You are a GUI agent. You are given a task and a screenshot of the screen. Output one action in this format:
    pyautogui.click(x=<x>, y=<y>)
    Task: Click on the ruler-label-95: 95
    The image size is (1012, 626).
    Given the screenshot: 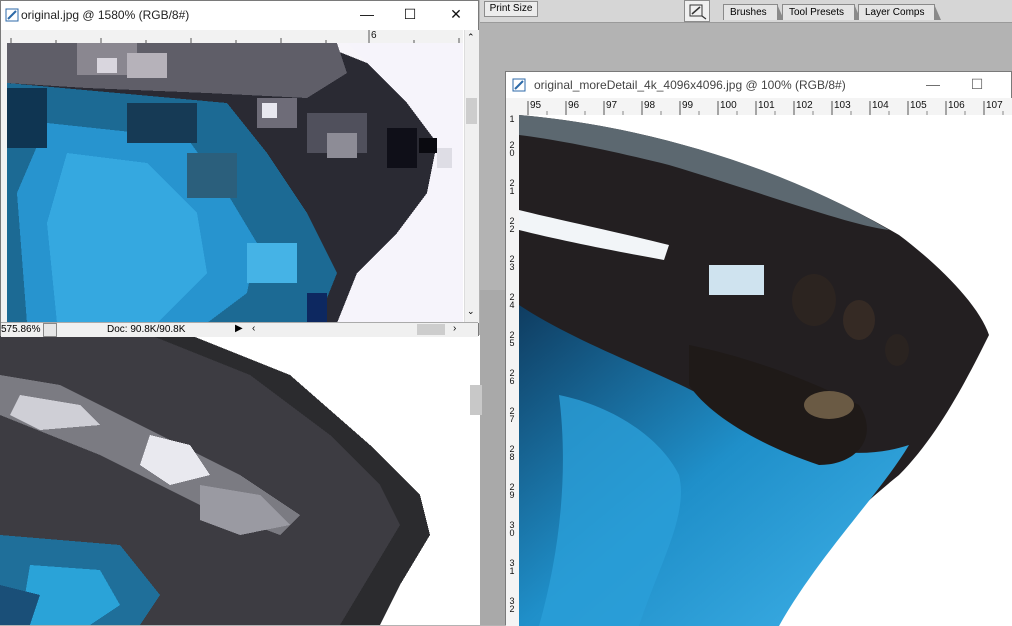 What is the action you would take?
    pyautogui.click(x=536, y=105)
    